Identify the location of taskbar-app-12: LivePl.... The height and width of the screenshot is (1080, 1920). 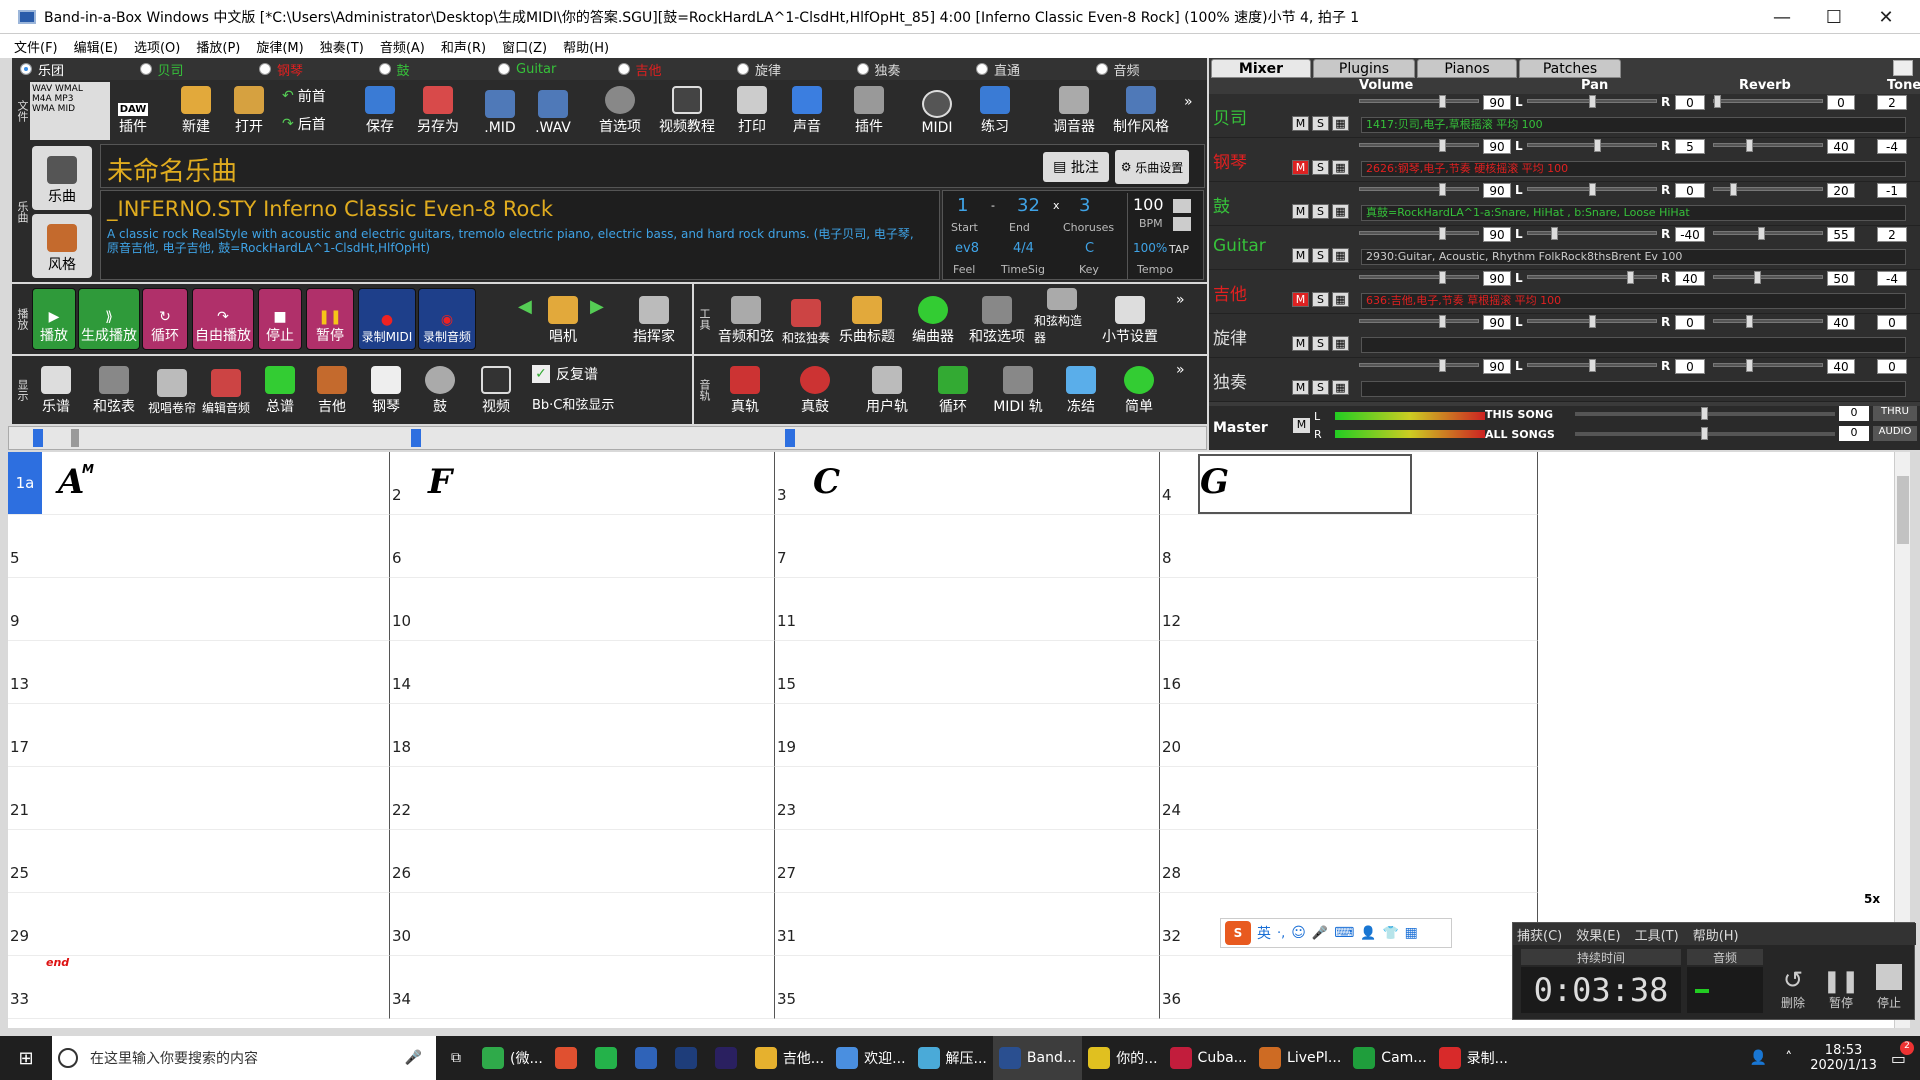
(1300, 1058).